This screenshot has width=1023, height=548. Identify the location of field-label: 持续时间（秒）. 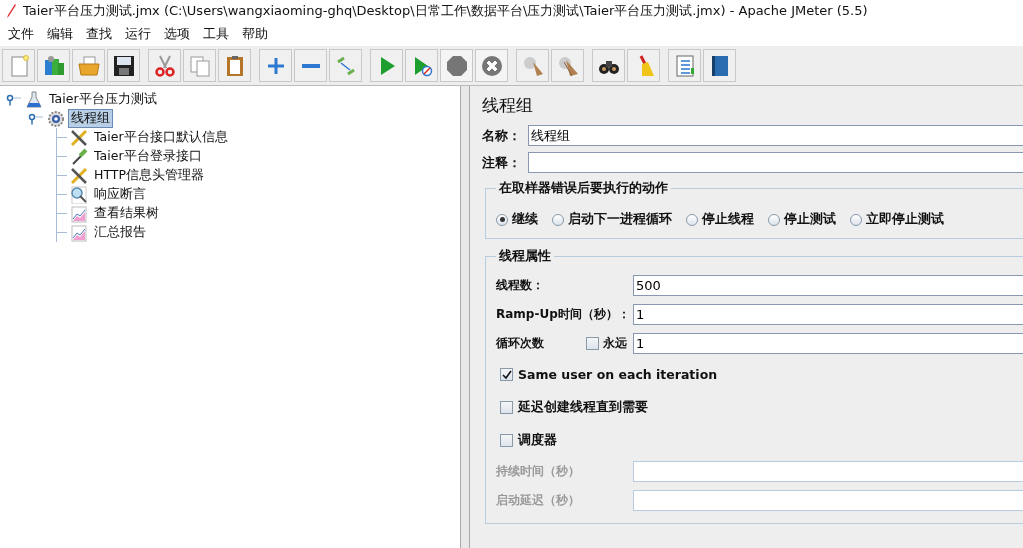
(538, 471).